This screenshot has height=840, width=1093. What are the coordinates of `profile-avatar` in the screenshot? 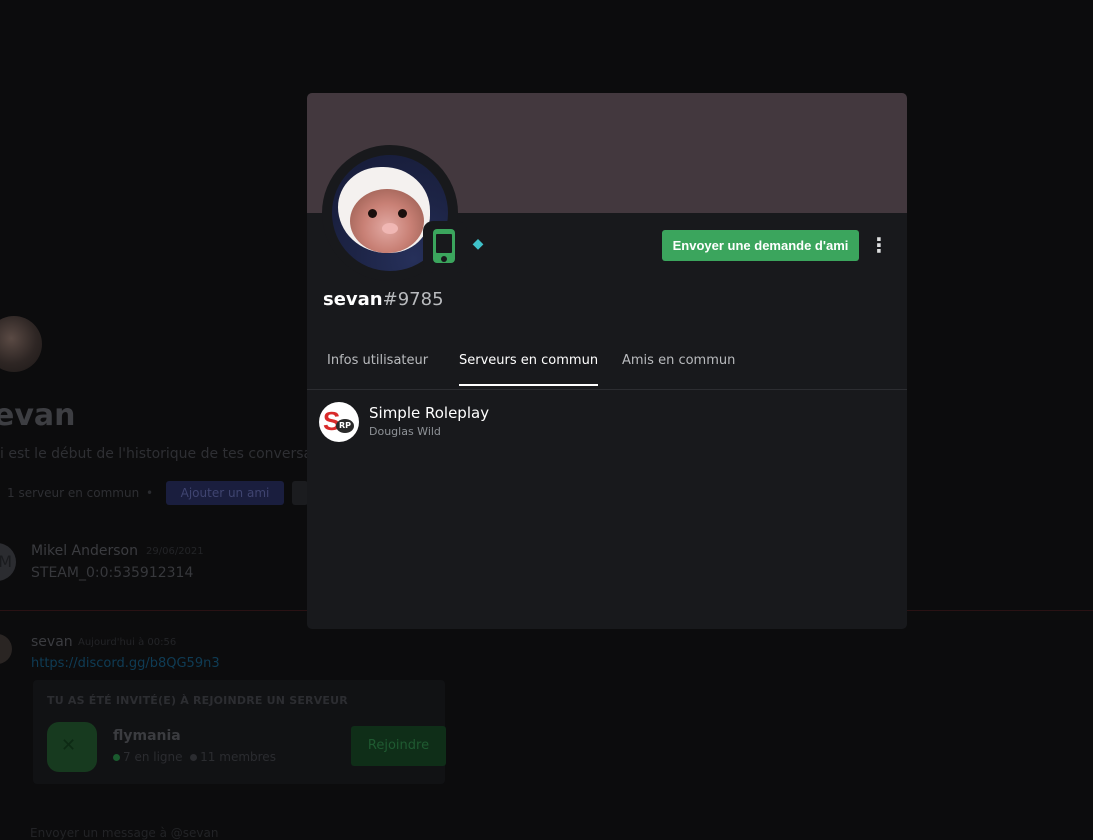 It's located at (394, 213).